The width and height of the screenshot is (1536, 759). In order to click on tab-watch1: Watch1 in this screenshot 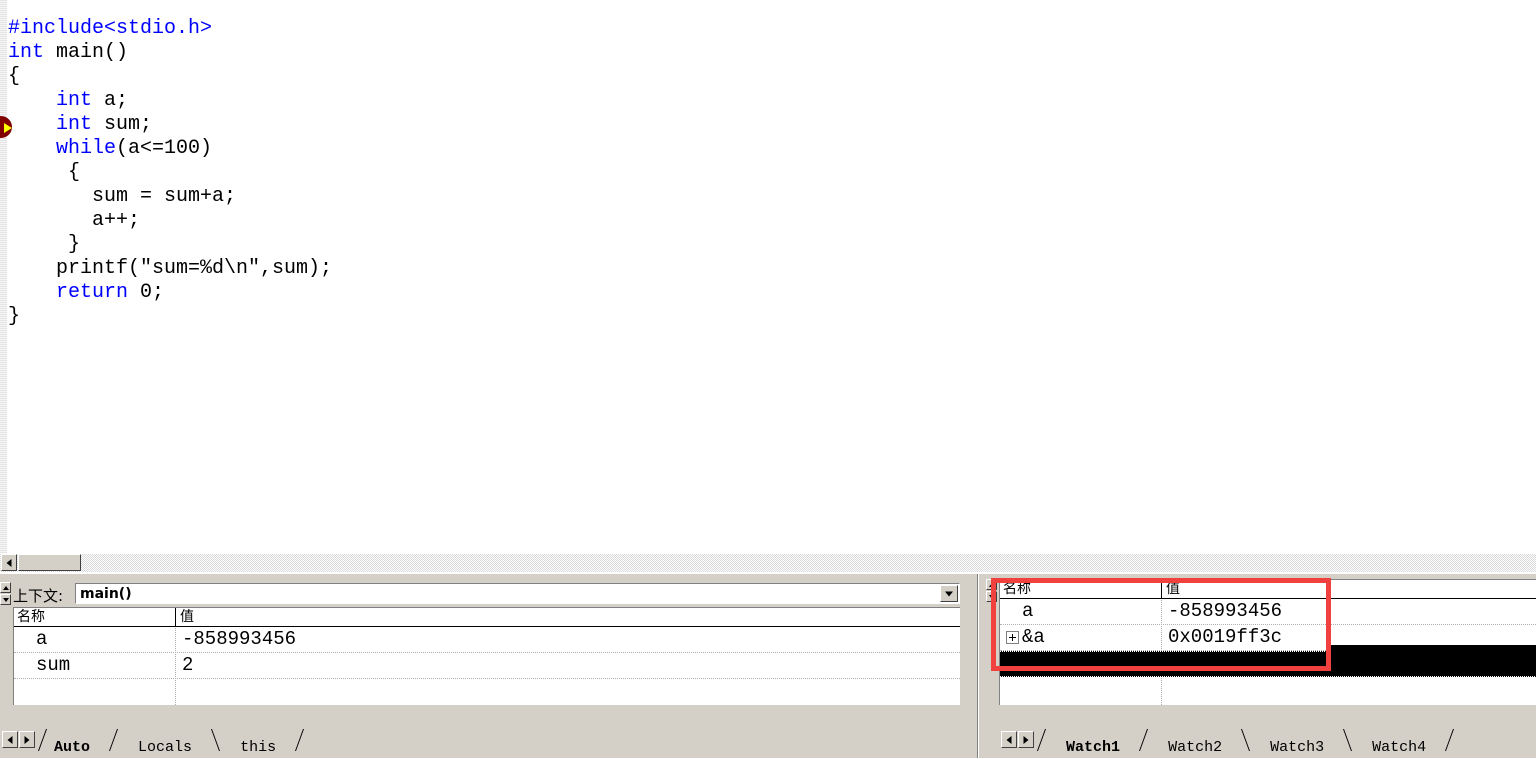, I will do `click(1093, 748)`.